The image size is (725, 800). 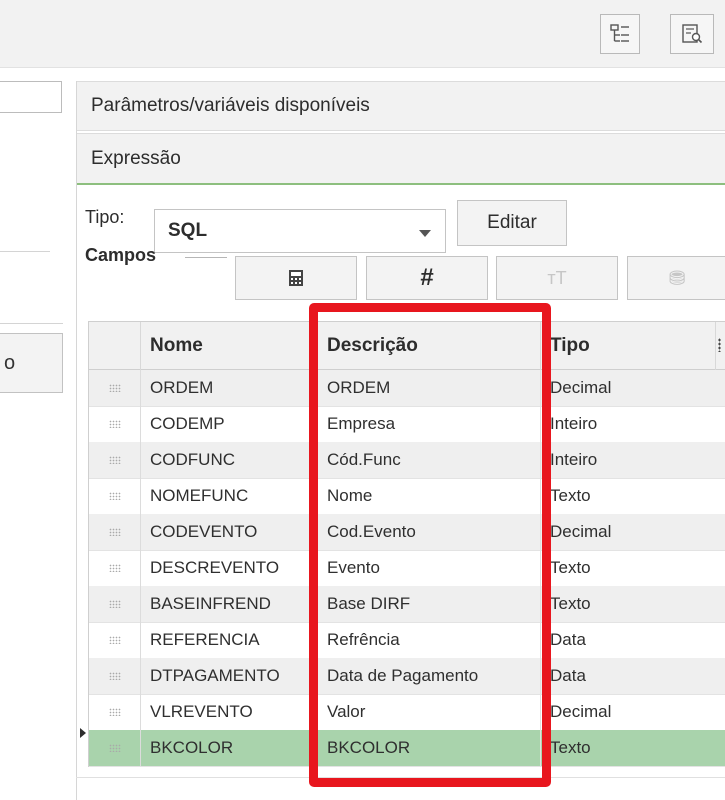 What do you see at coordinates (229, 424) in the screenshot?
I see `cell-nome: CODEMP` at bounding box center [229, 424].